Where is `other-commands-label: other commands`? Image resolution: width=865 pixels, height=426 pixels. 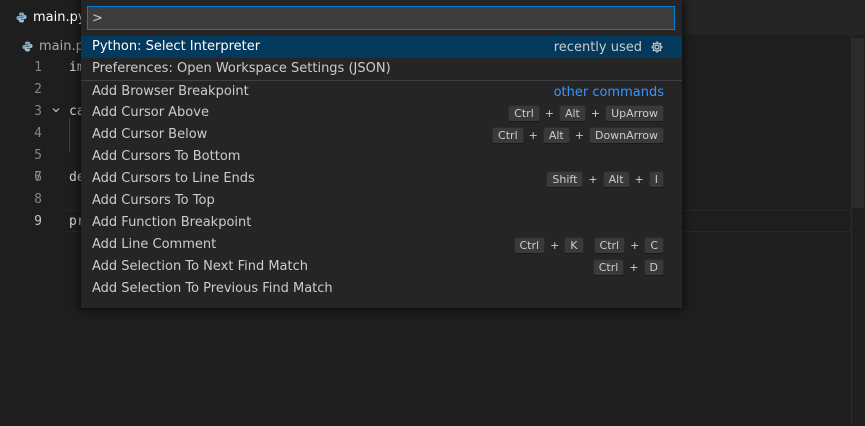 other-commands-label: other commands is located at coordinates (608, 92).